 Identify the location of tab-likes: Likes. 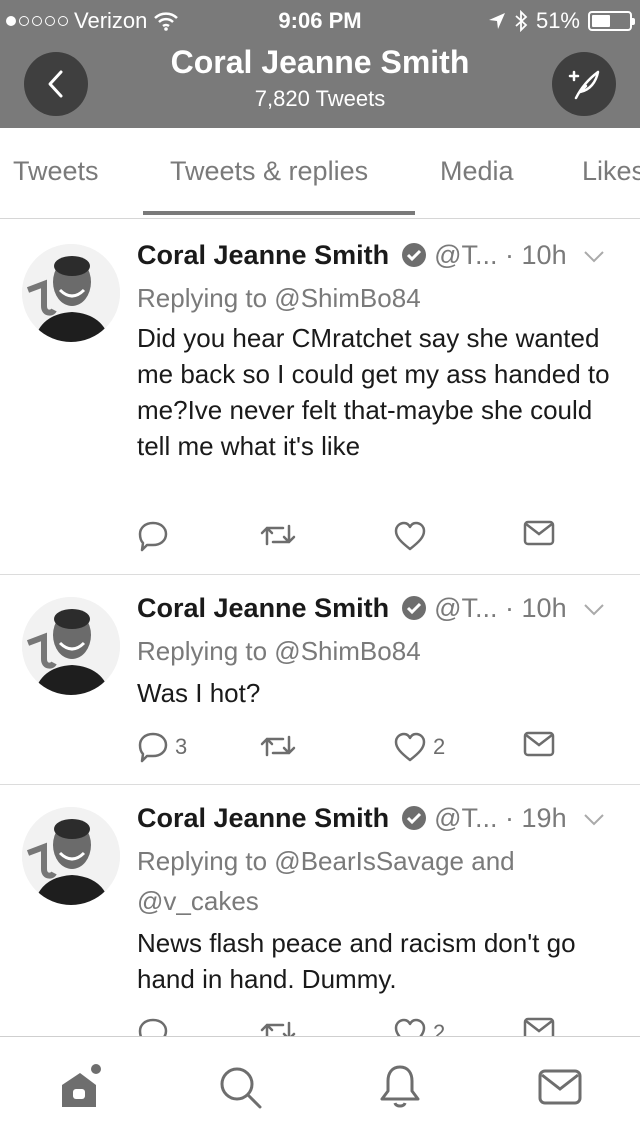
(611, 171).